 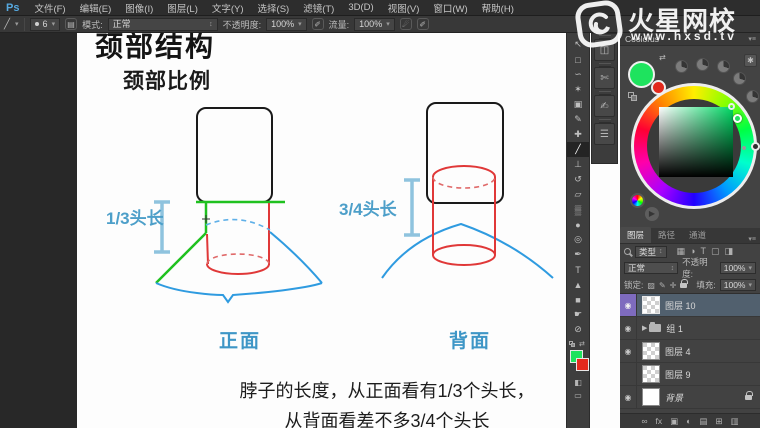 I want to click on lock-all-icon, so click(x=684, y=283).